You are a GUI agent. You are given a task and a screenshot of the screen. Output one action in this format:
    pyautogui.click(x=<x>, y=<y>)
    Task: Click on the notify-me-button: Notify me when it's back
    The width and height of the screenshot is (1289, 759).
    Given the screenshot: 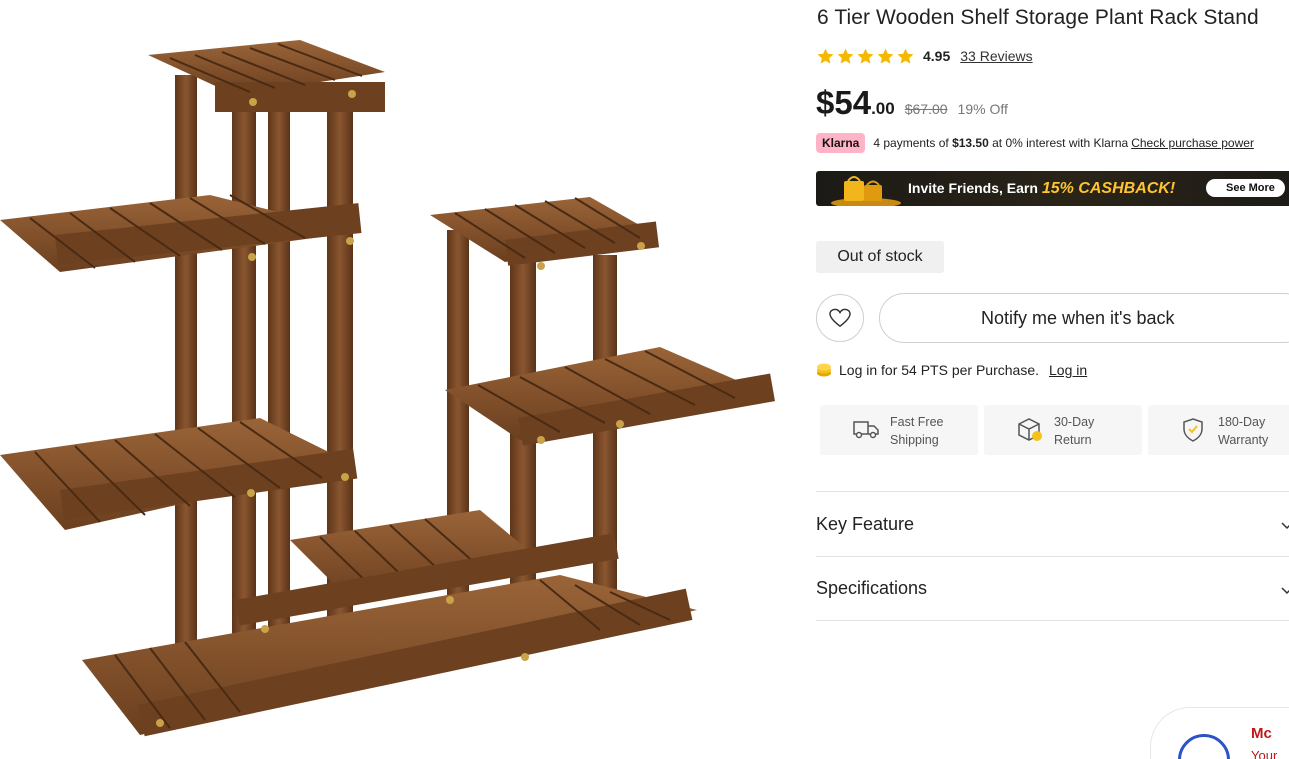 What is the action you would take?
    pyautogui.click(x=1084, y=318)
    